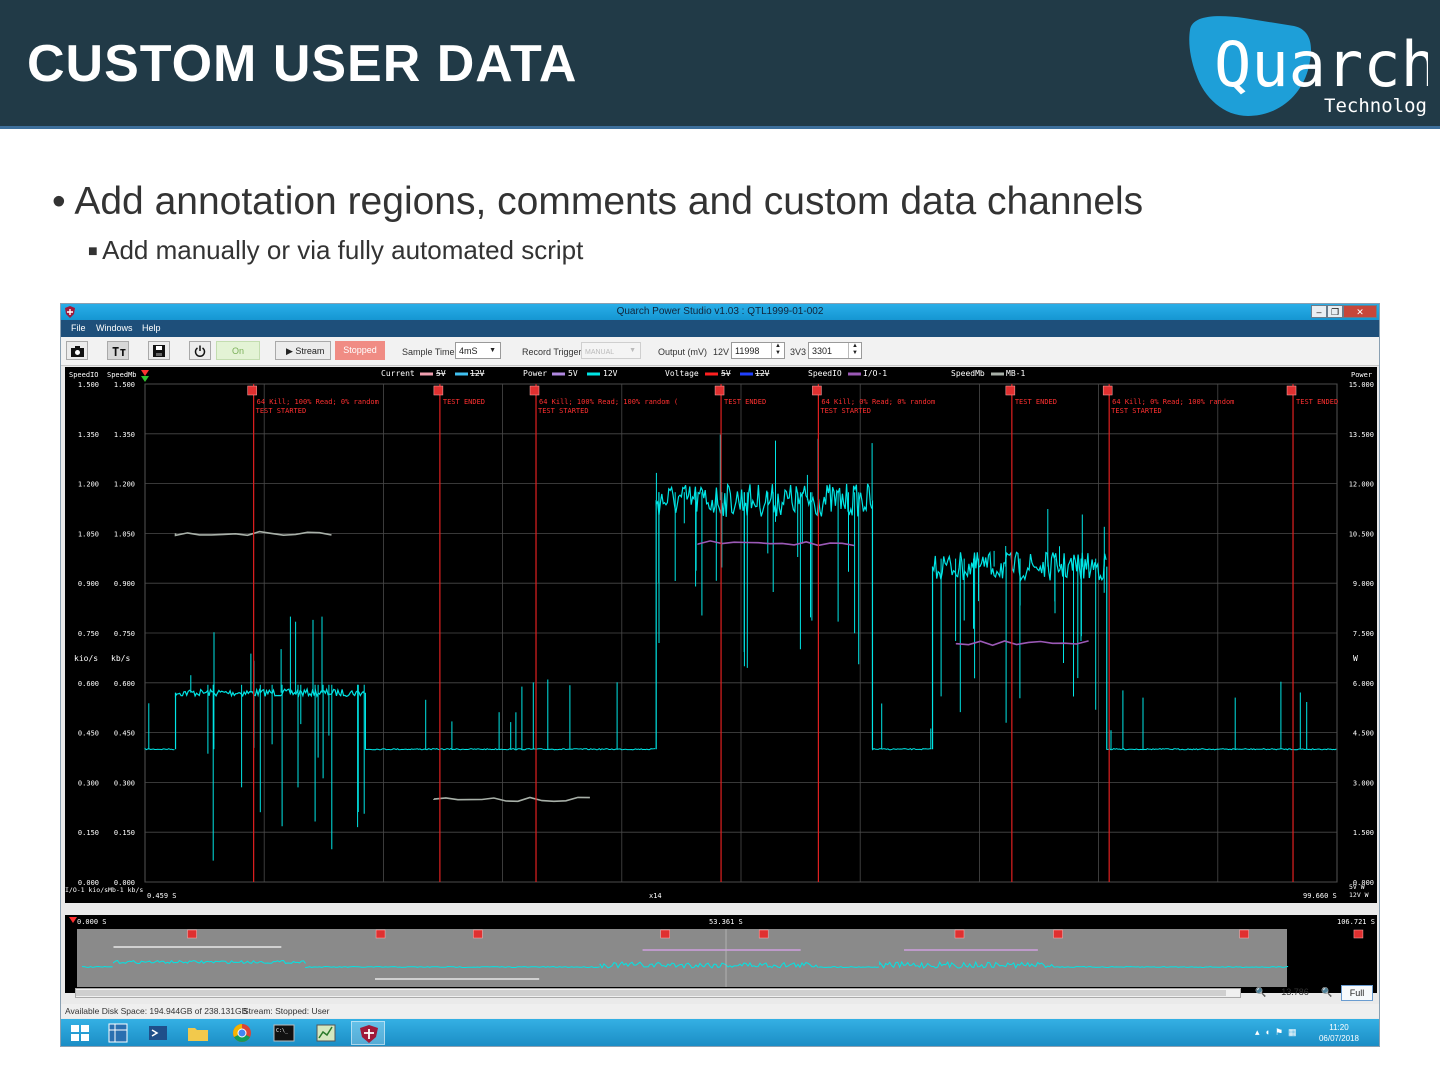 This screenshot has width=1440, height=1080. I want to click on right-axis-caption-1: 5V W, so click(1357, 887).